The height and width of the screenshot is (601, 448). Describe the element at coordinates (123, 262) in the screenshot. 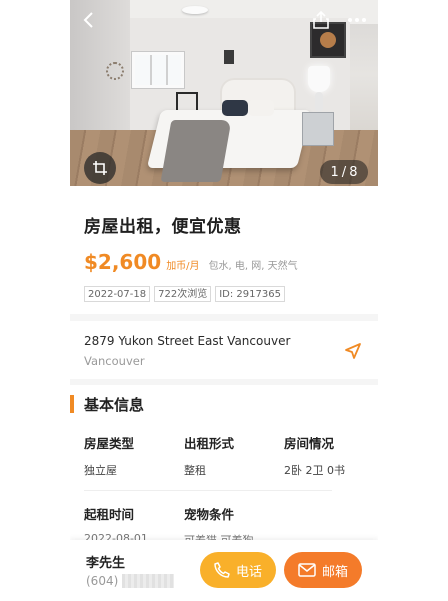

I see `price: $2,600` at that location.